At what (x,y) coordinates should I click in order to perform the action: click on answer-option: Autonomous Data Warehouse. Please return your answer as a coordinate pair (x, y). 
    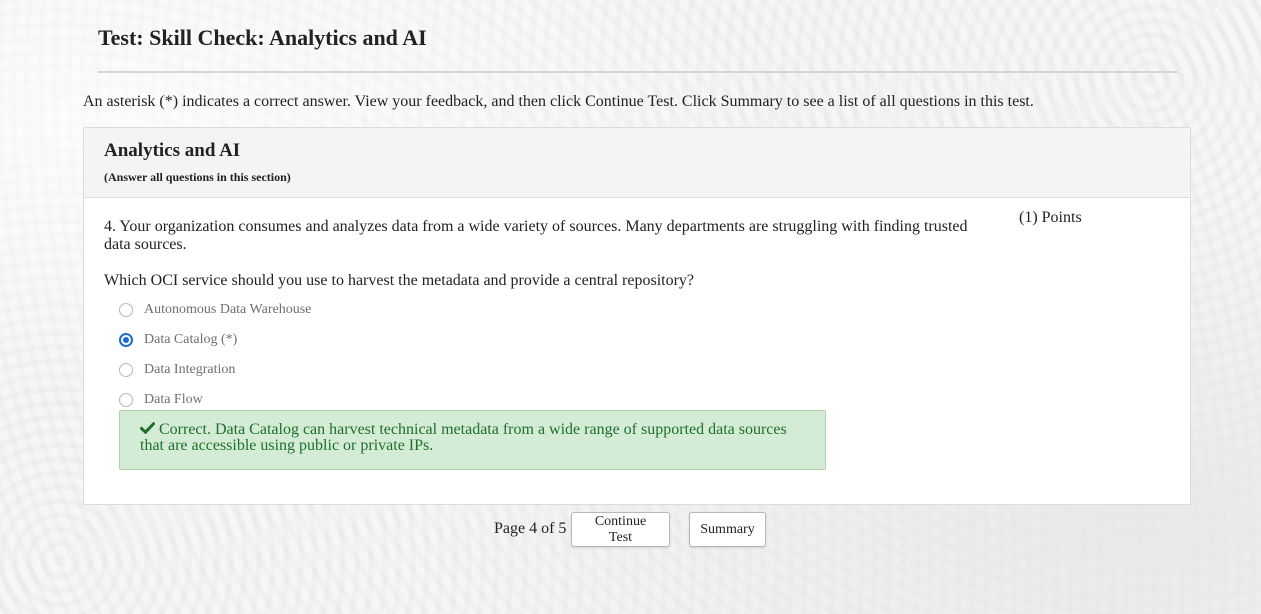
    Looking at the image, I should click on (215, 310).